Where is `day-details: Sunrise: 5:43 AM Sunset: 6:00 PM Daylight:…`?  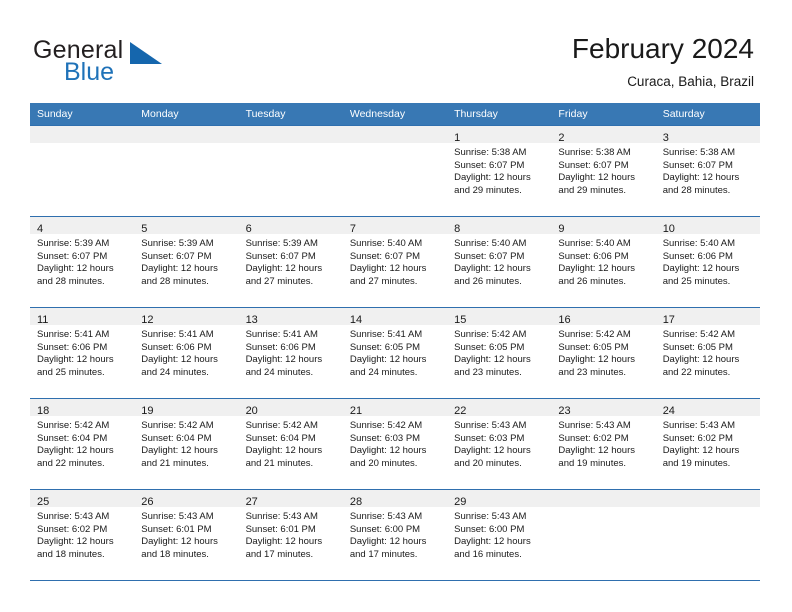
day-details: Sunrise: 5:43 AM Sunset: 6:00 PM Daylight:… is located at coordinates (395, 534).